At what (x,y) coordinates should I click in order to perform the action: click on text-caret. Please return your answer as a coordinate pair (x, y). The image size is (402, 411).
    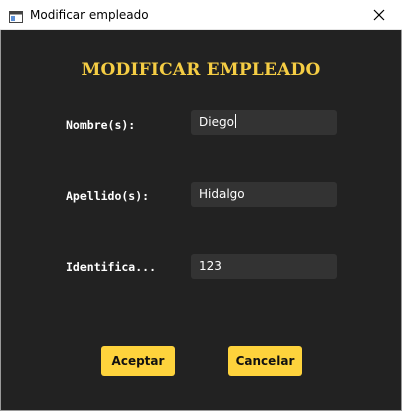
    Looking at the image, I should click on (235, 121).